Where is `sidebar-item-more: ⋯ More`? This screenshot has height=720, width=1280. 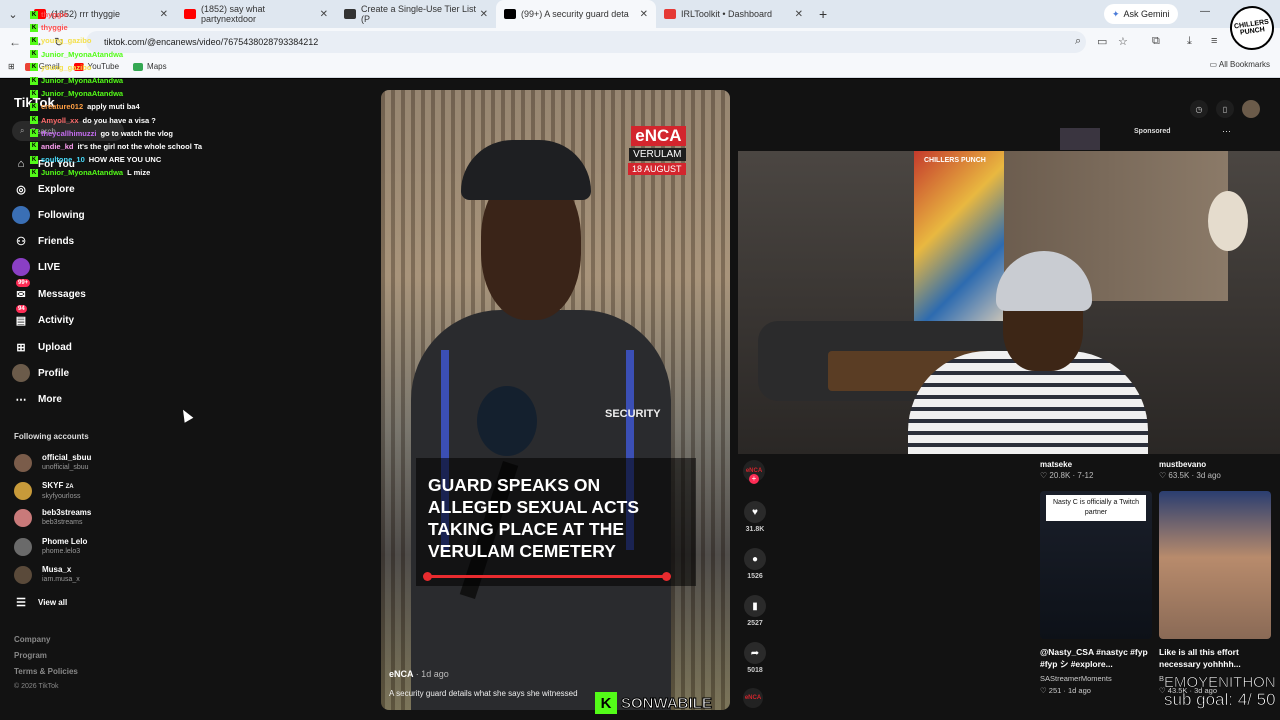 sidebar-item-more: ⋯ More is located at coordinates (37, 399).